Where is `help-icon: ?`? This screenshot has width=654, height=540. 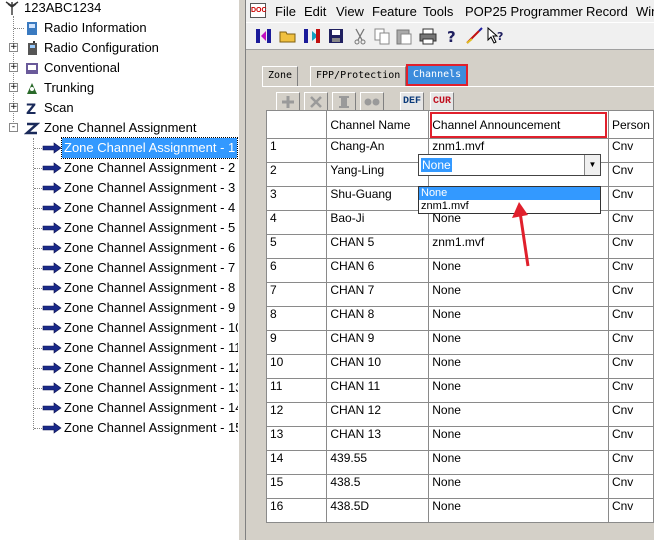
help-icon: ? is located at coordinates (452, 36).